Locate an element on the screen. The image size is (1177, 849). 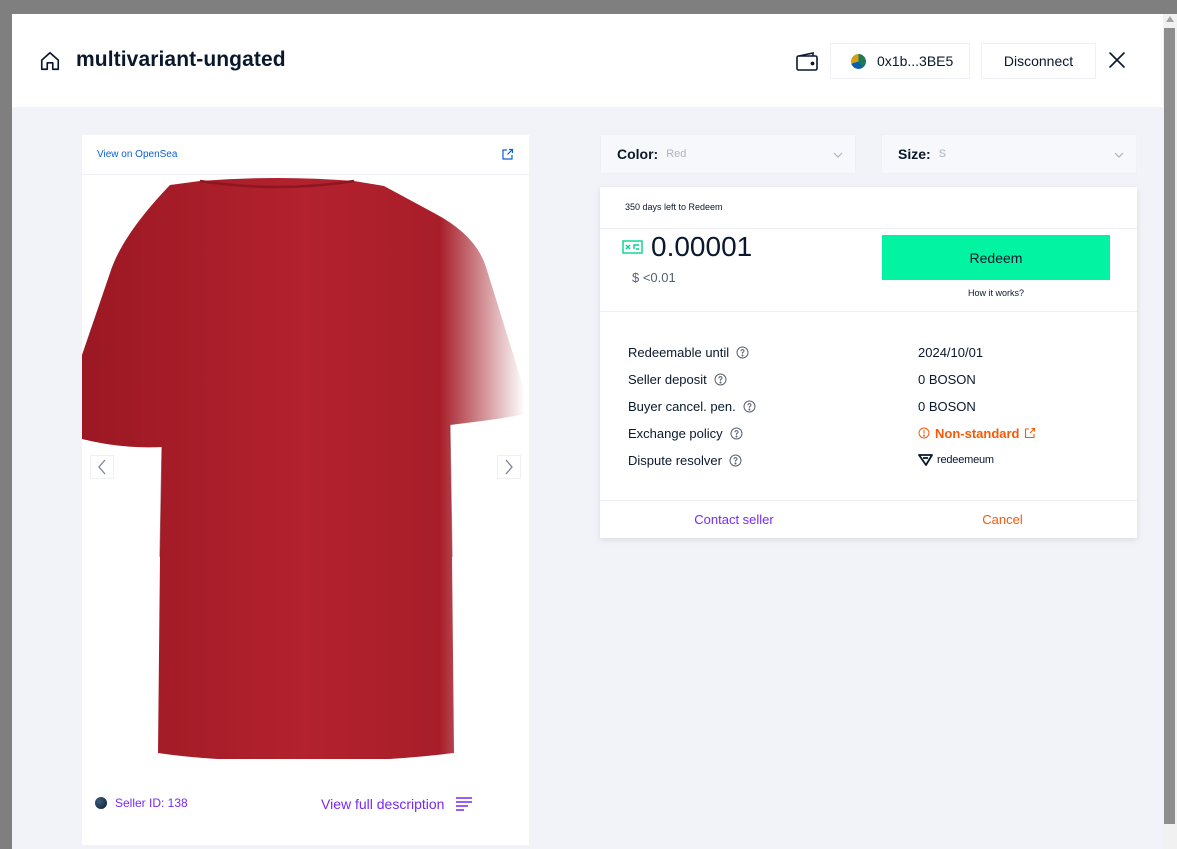
size-select-value: S is located at coordinates (942, 154).